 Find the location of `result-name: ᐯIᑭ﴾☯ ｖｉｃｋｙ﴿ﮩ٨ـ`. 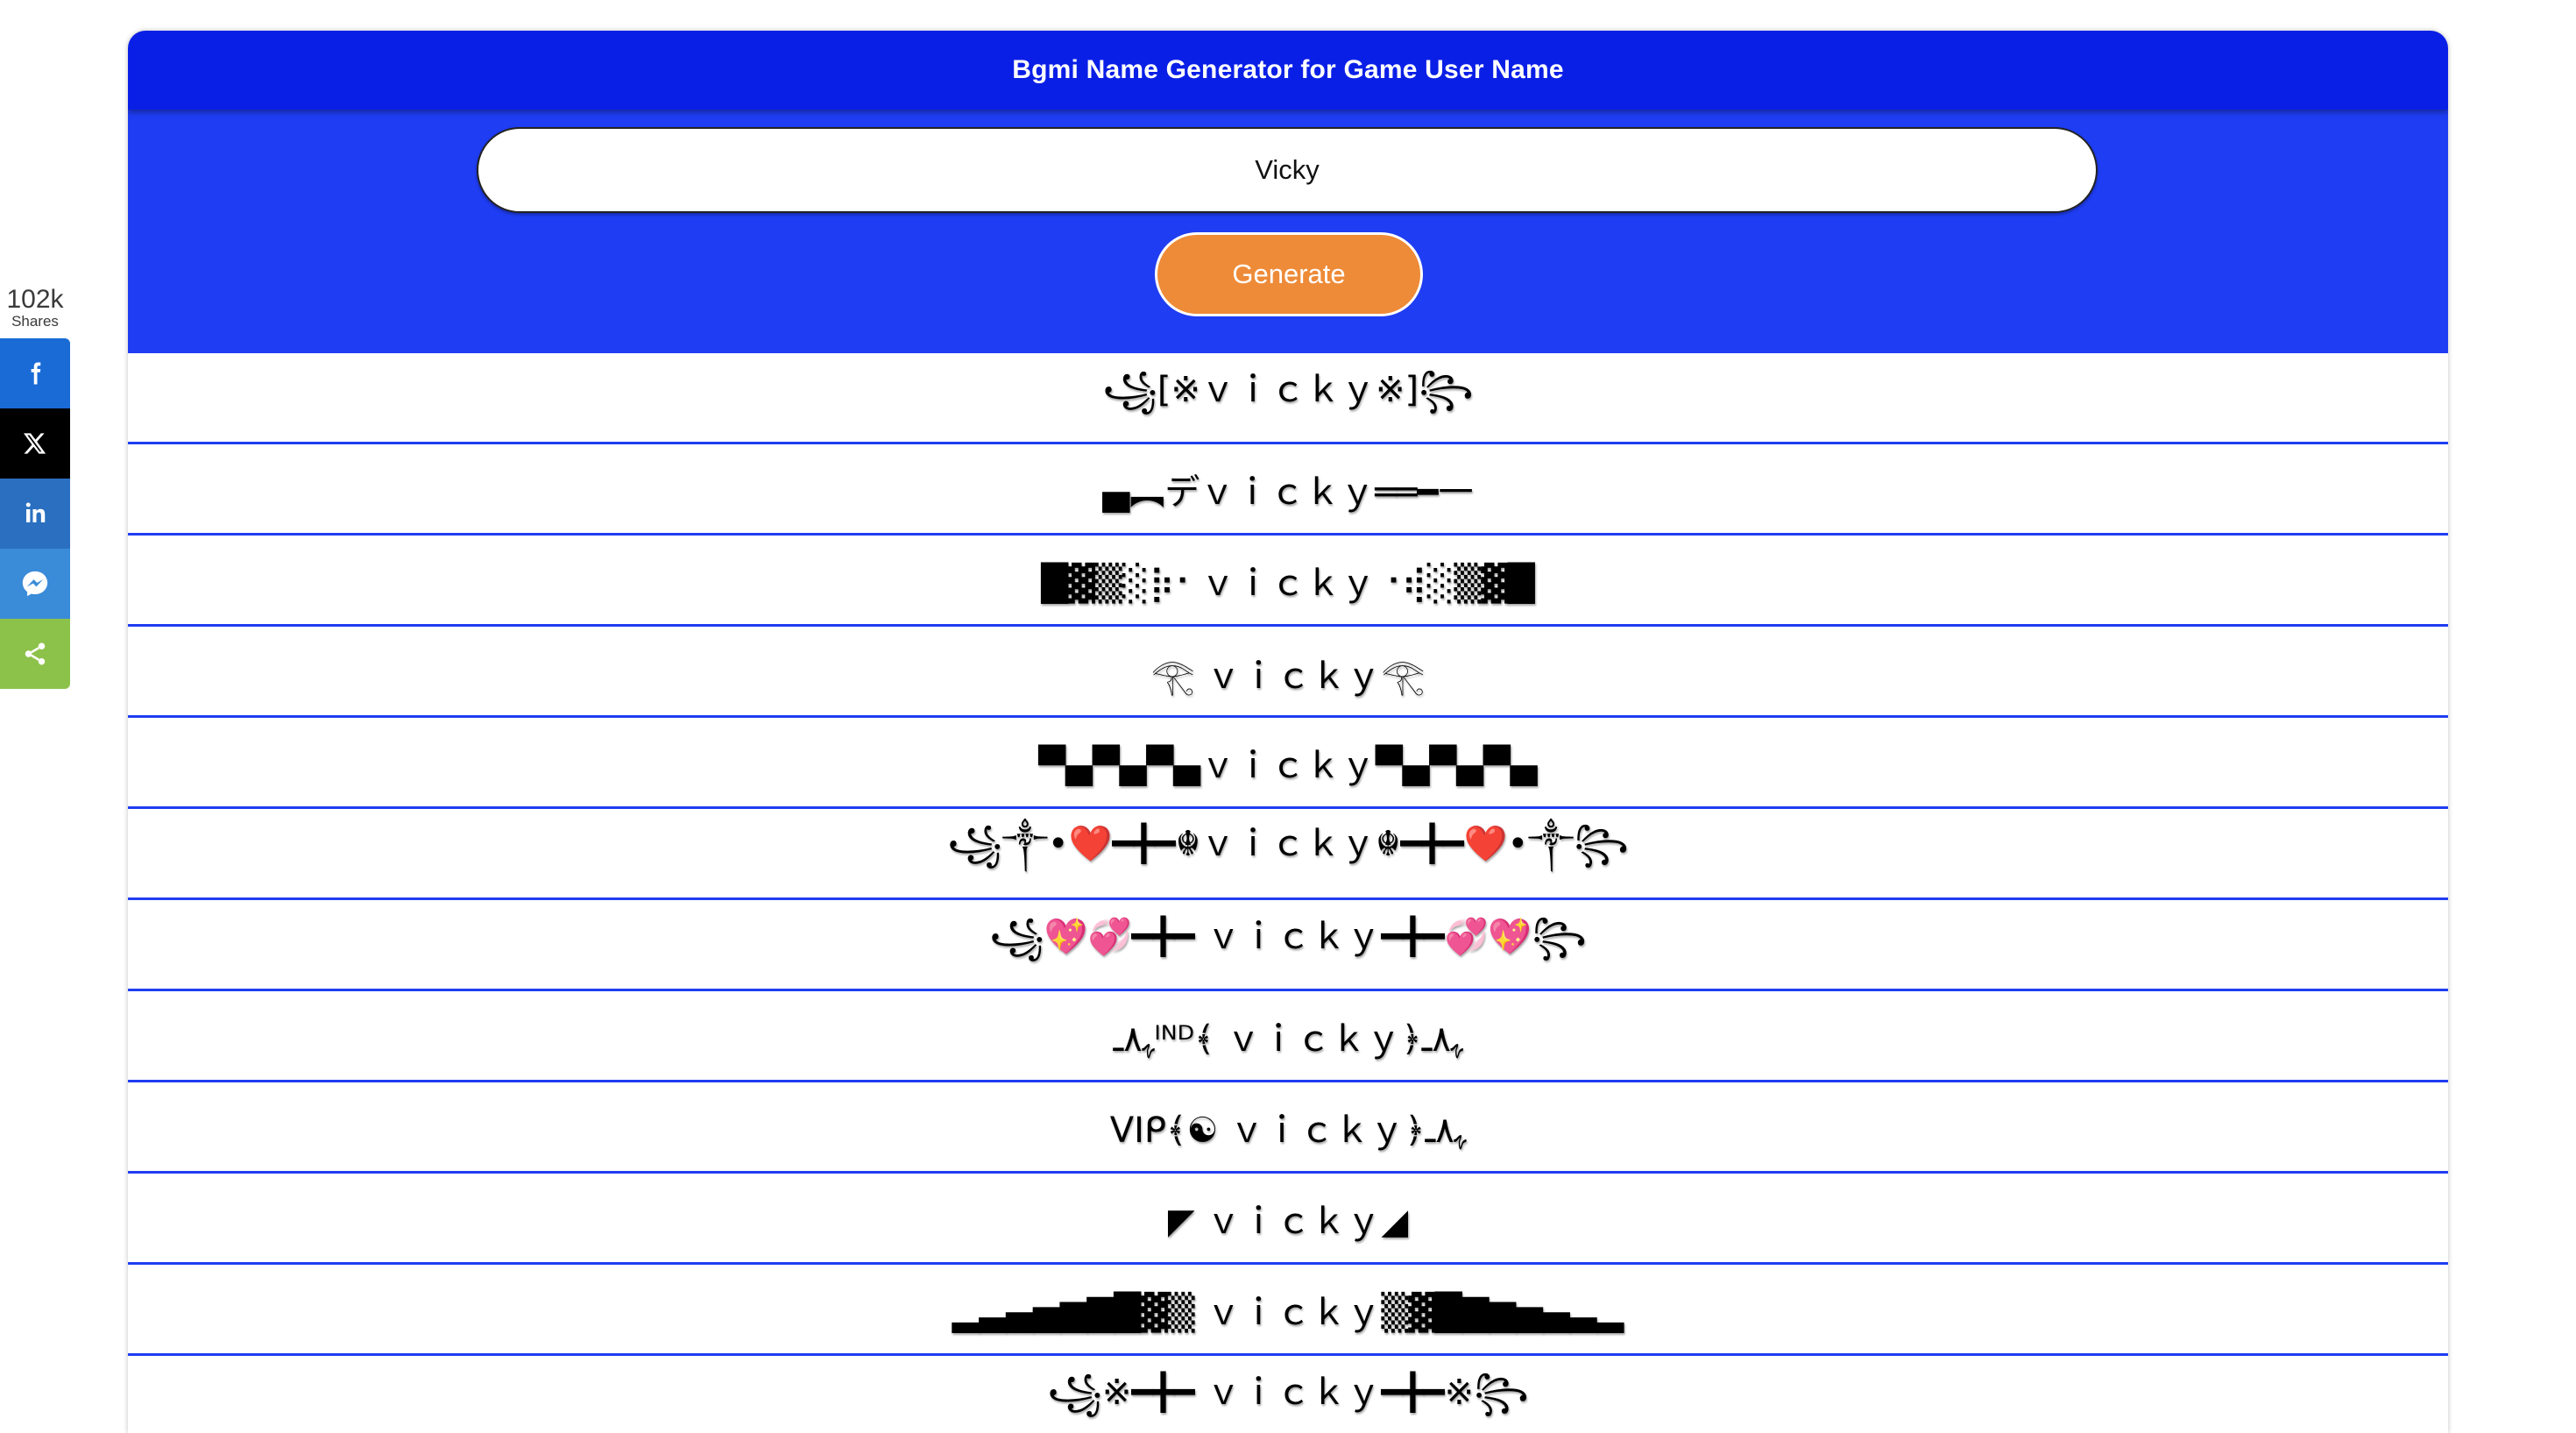

result-name: ᐯIᑭ﴾☯ ｖｉｃｋｙ﴿ﮩ٨ـ is located at coordinates (1288, 1128).